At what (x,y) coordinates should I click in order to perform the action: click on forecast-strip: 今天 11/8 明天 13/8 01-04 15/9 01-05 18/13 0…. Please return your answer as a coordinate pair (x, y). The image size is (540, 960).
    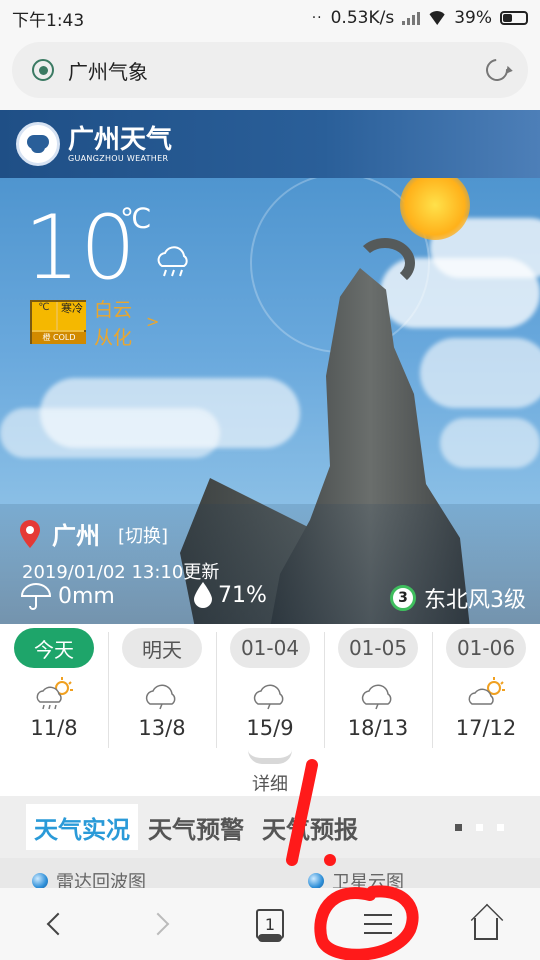
    Looking at the image, I should click on (270, 687).